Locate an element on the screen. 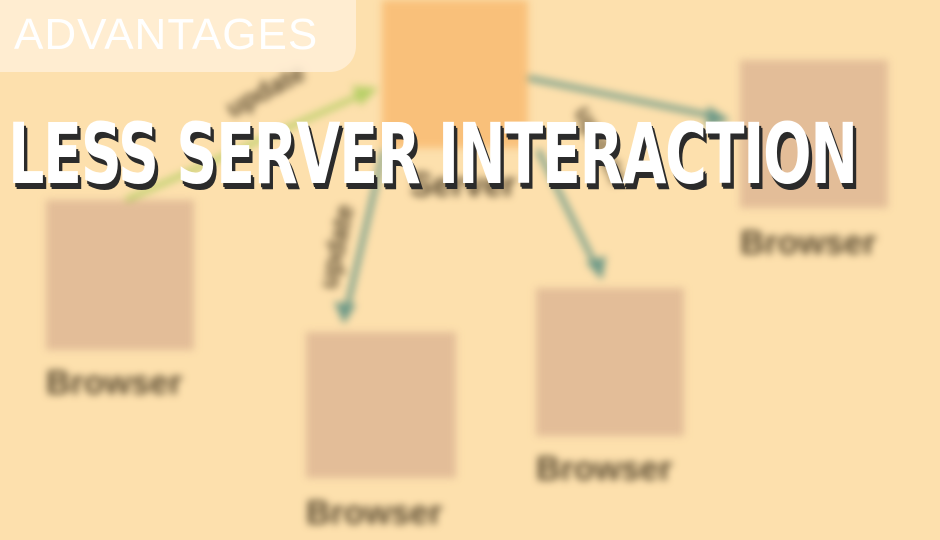 The height and width of the screenshot is (540, 940). browser-label-left: Browser is located at coordinates (114, 383).